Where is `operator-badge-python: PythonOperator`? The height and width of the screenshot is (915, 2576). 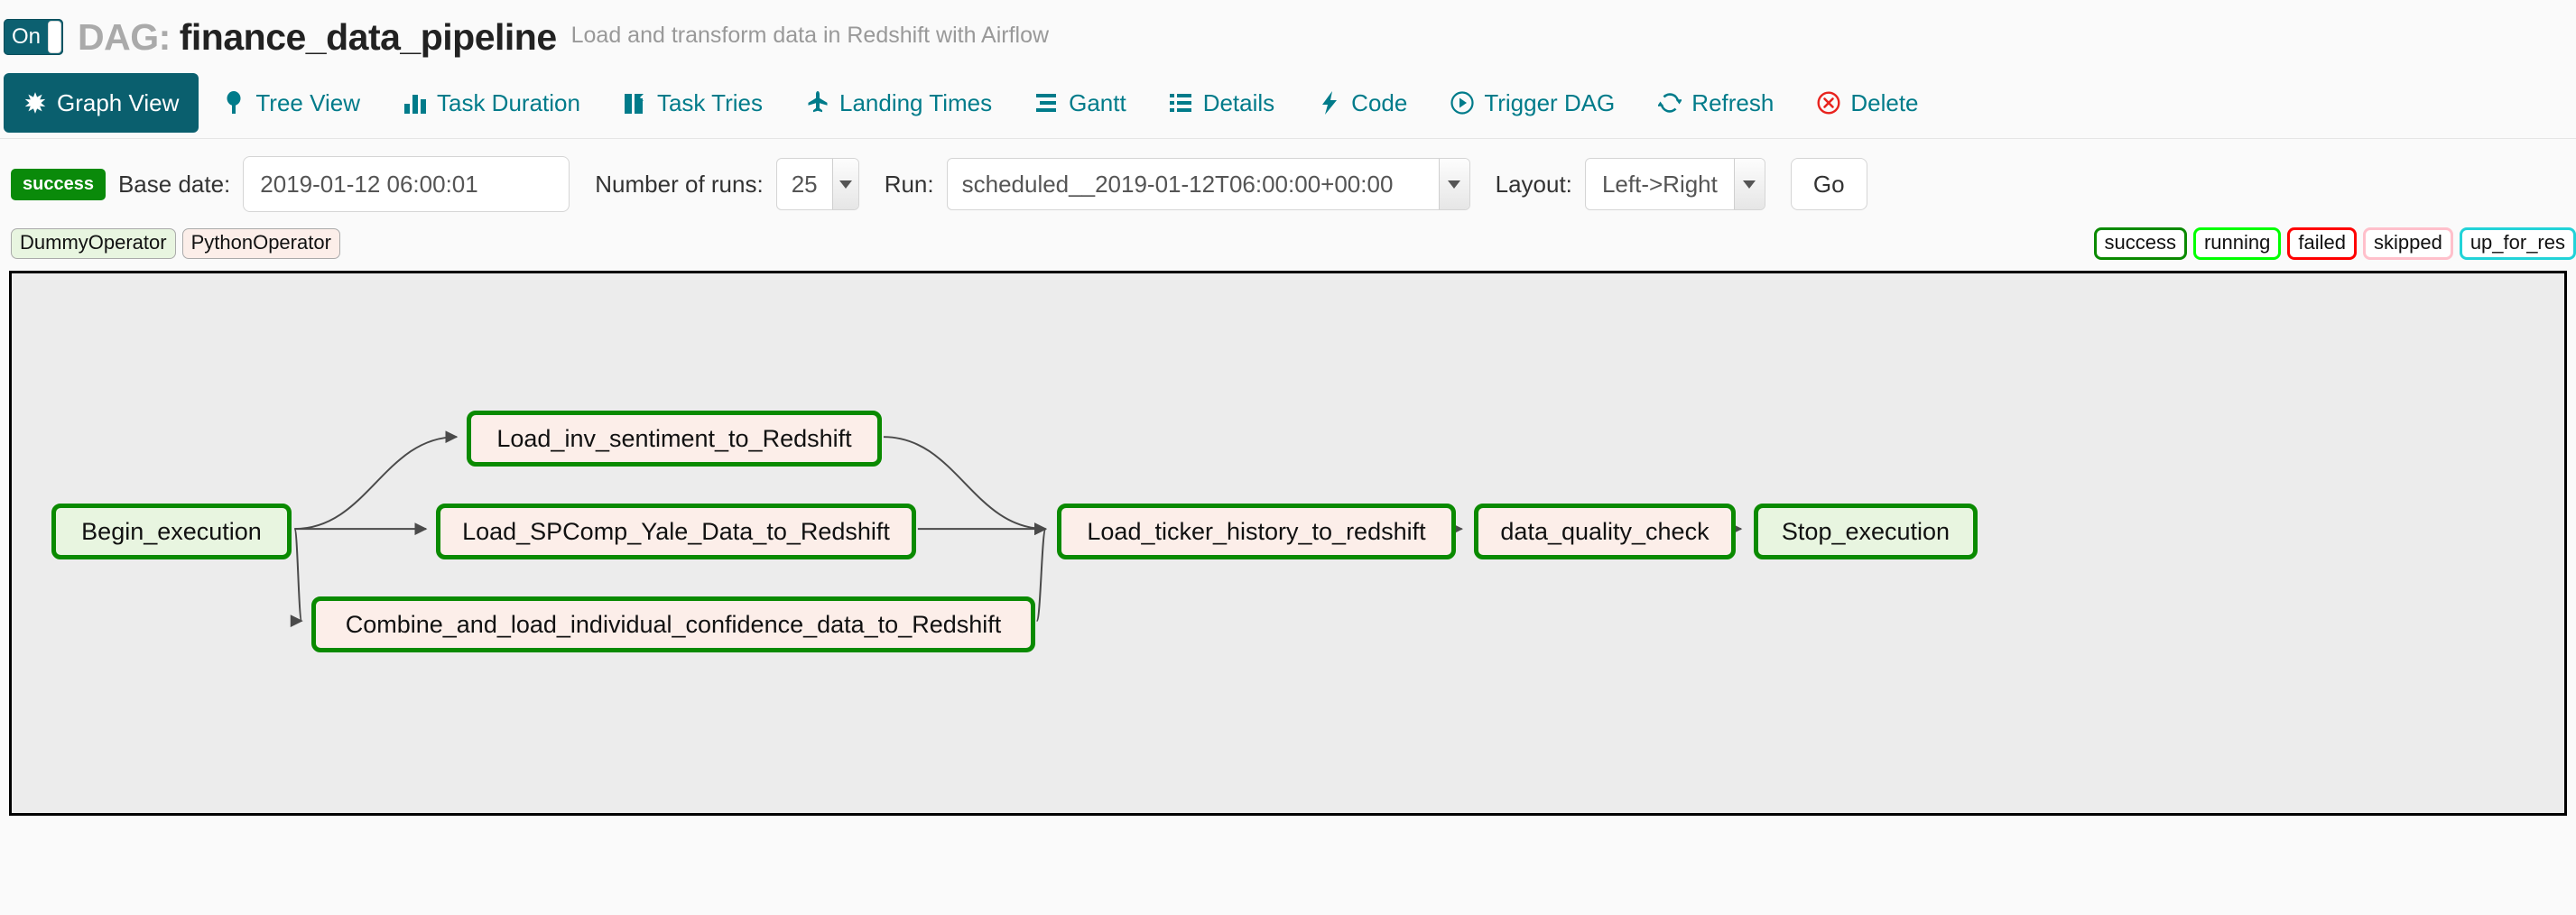
operator-badge-python: PythonOperator is located at coordinates (261, 243).